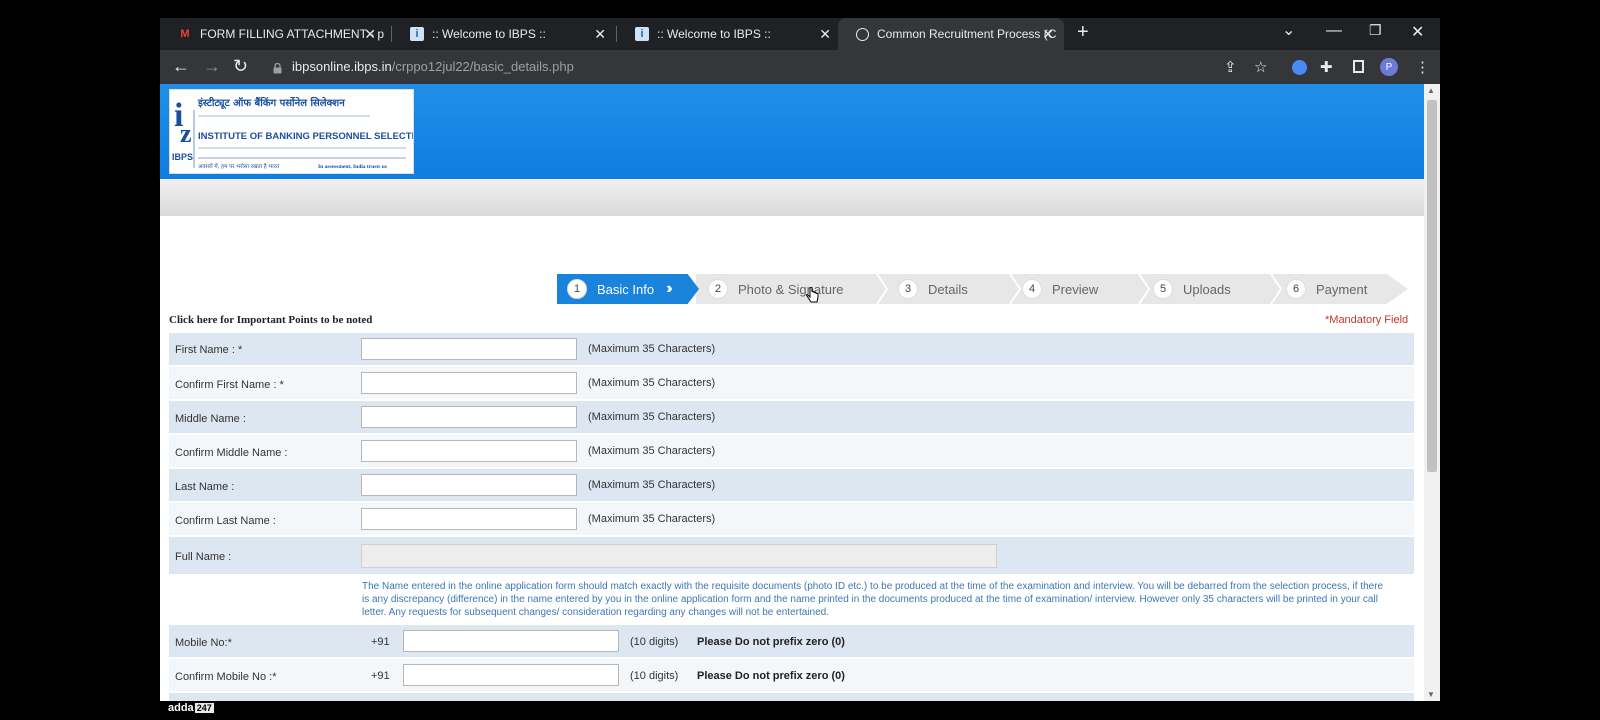 This screenshot has width=1600, height=720. I want to click on gray-nav-bar, so click(792, 197).